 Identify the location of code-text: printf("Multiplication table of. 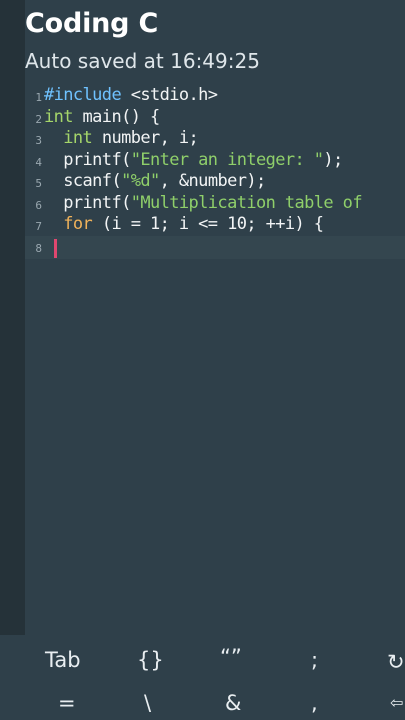
(203, 204).